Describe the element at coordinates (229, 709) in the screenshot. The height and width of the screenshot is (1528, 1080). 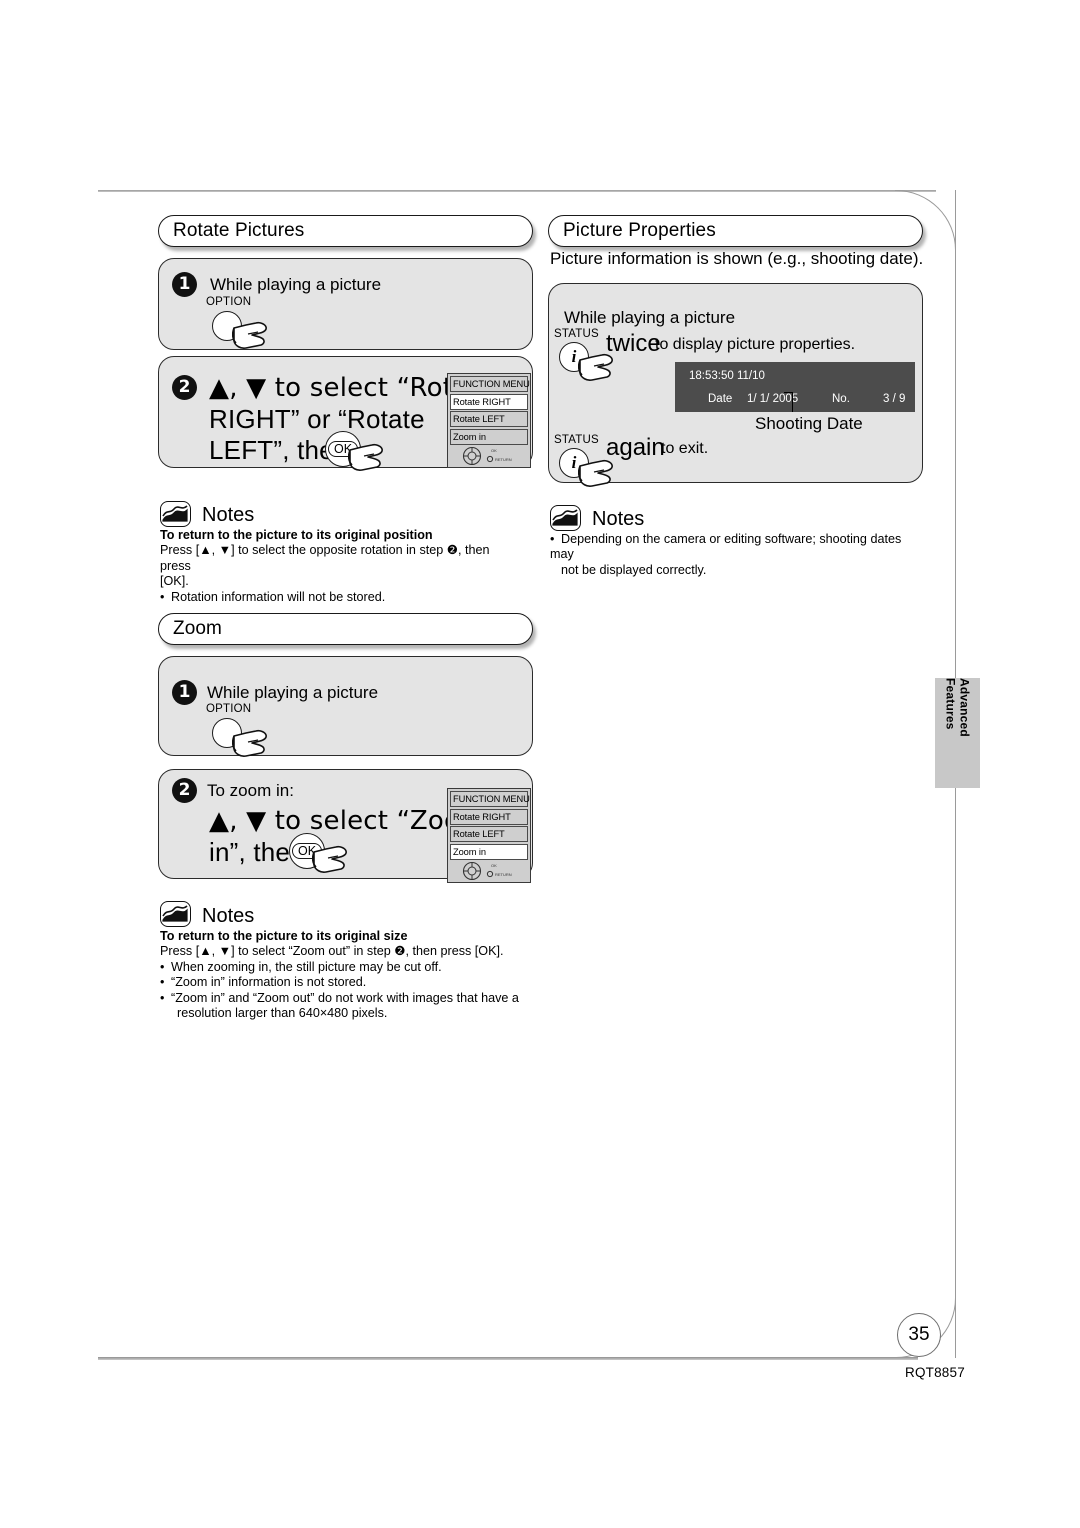
I see `zoom-step1-key-label: OPTION` at that location.